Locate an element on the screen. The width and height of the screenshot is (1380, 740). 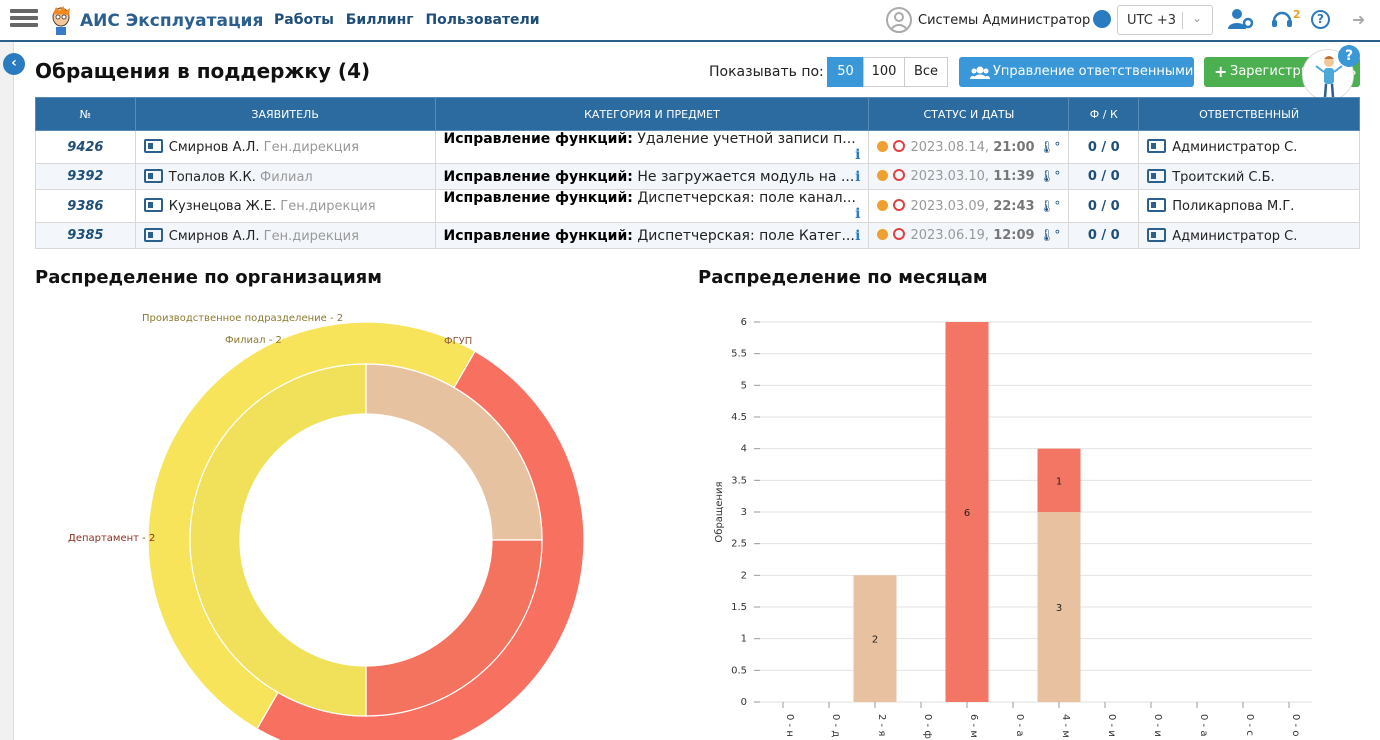
x-tick-label: 2 - я is located at coordinates (881, 725).